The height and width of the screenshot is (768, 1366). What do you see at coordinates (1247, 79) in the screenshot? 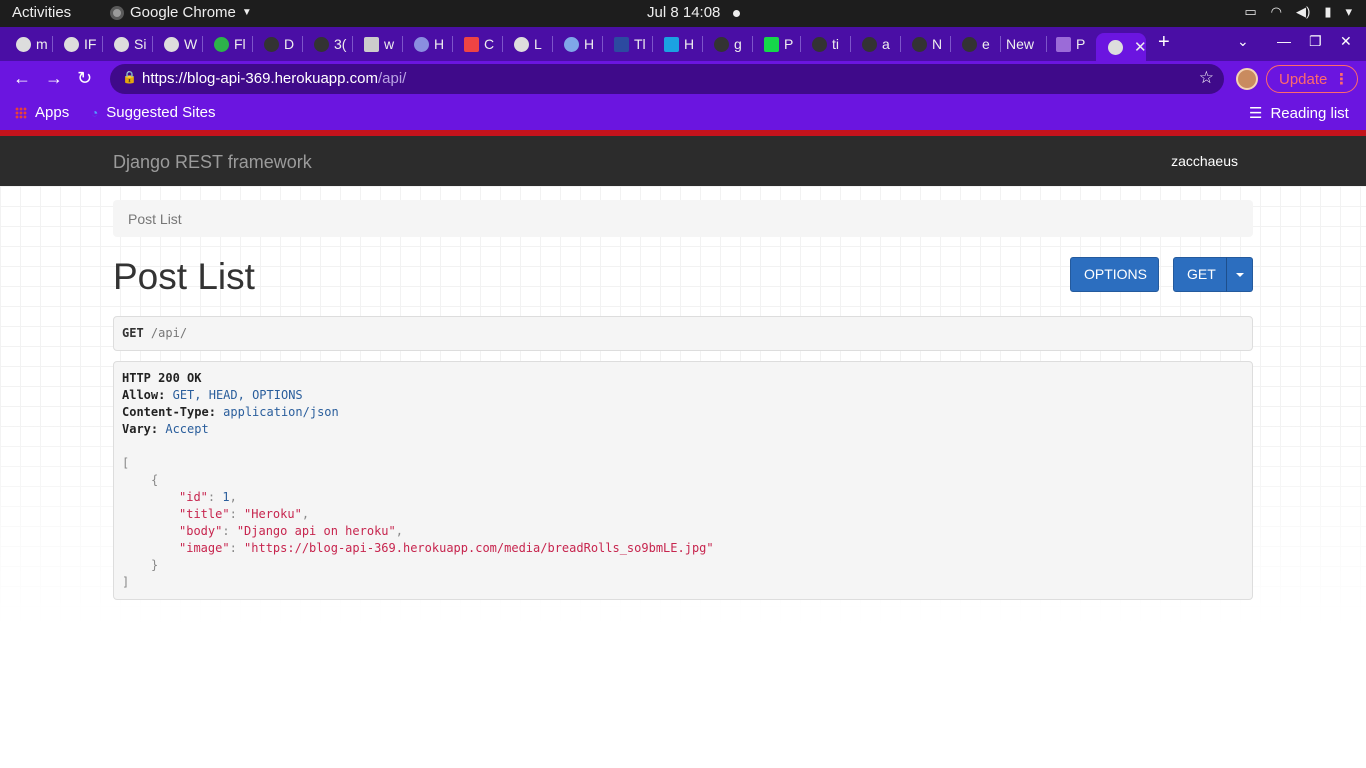
I see `profile-avatar` at bounding box center [1247, 79].